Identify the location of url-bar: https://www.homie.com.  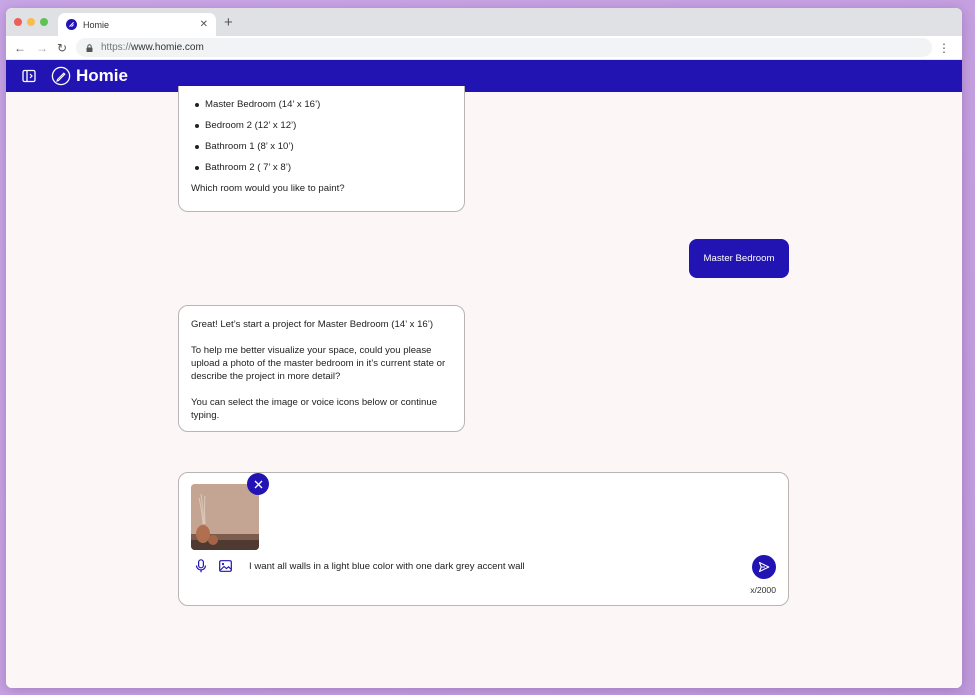
(504, 47).